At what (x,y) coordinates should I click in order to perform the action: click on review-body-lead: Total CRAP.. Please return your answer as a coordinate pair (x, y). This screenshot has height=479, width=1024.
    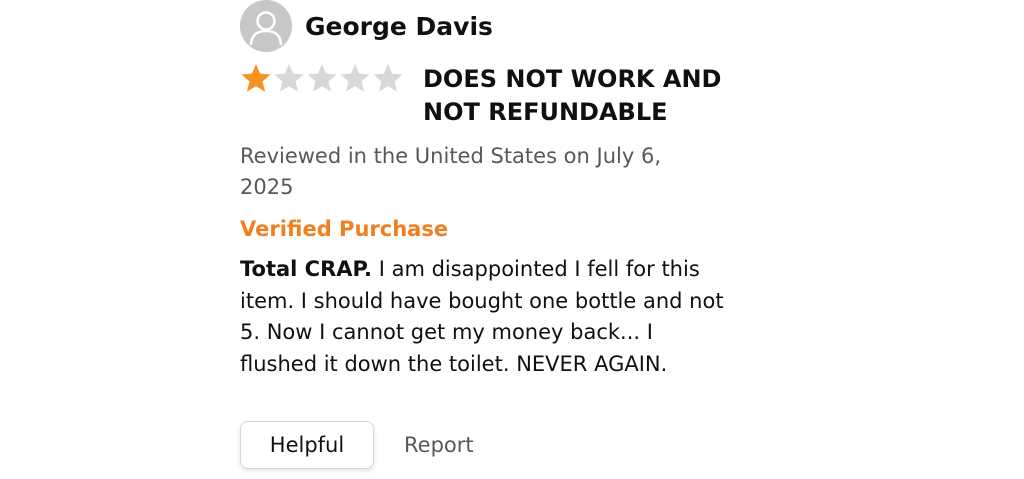
    Looking at the image, I should click on (306, 269).